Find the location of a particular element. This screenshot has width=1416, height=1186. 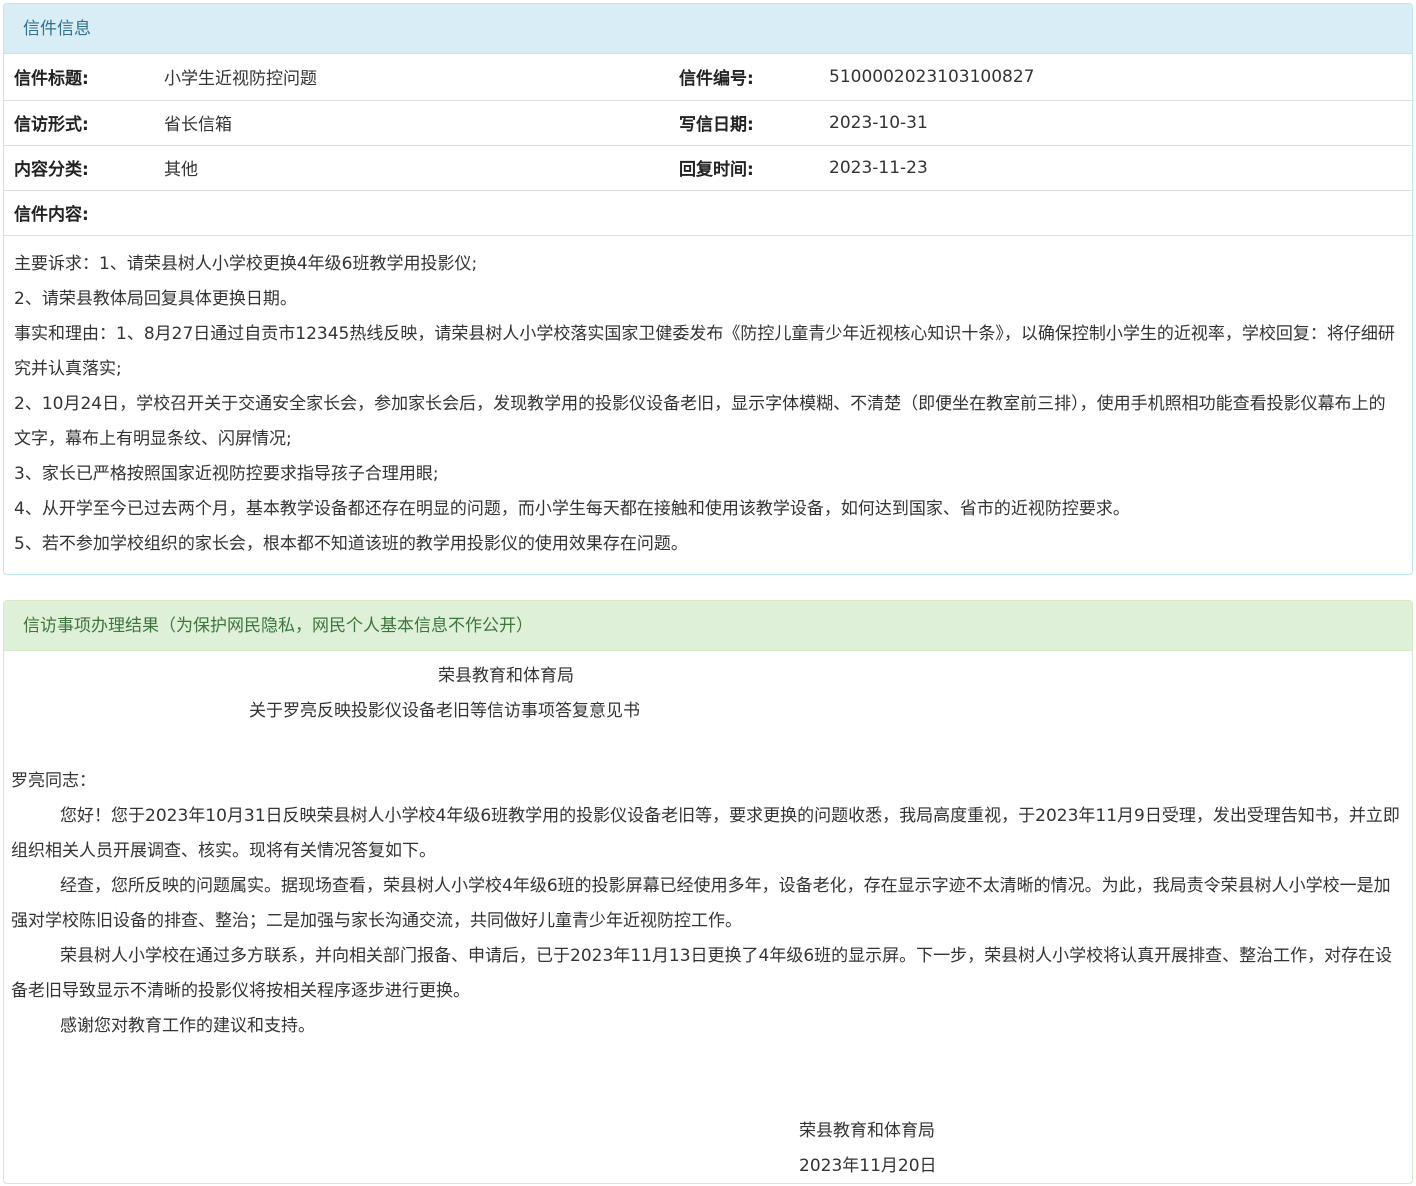

result-heading: 信访事项办理结果（为保护网民隐私，网民个人基本信息不作公开） is located at coordinates (708, 626).